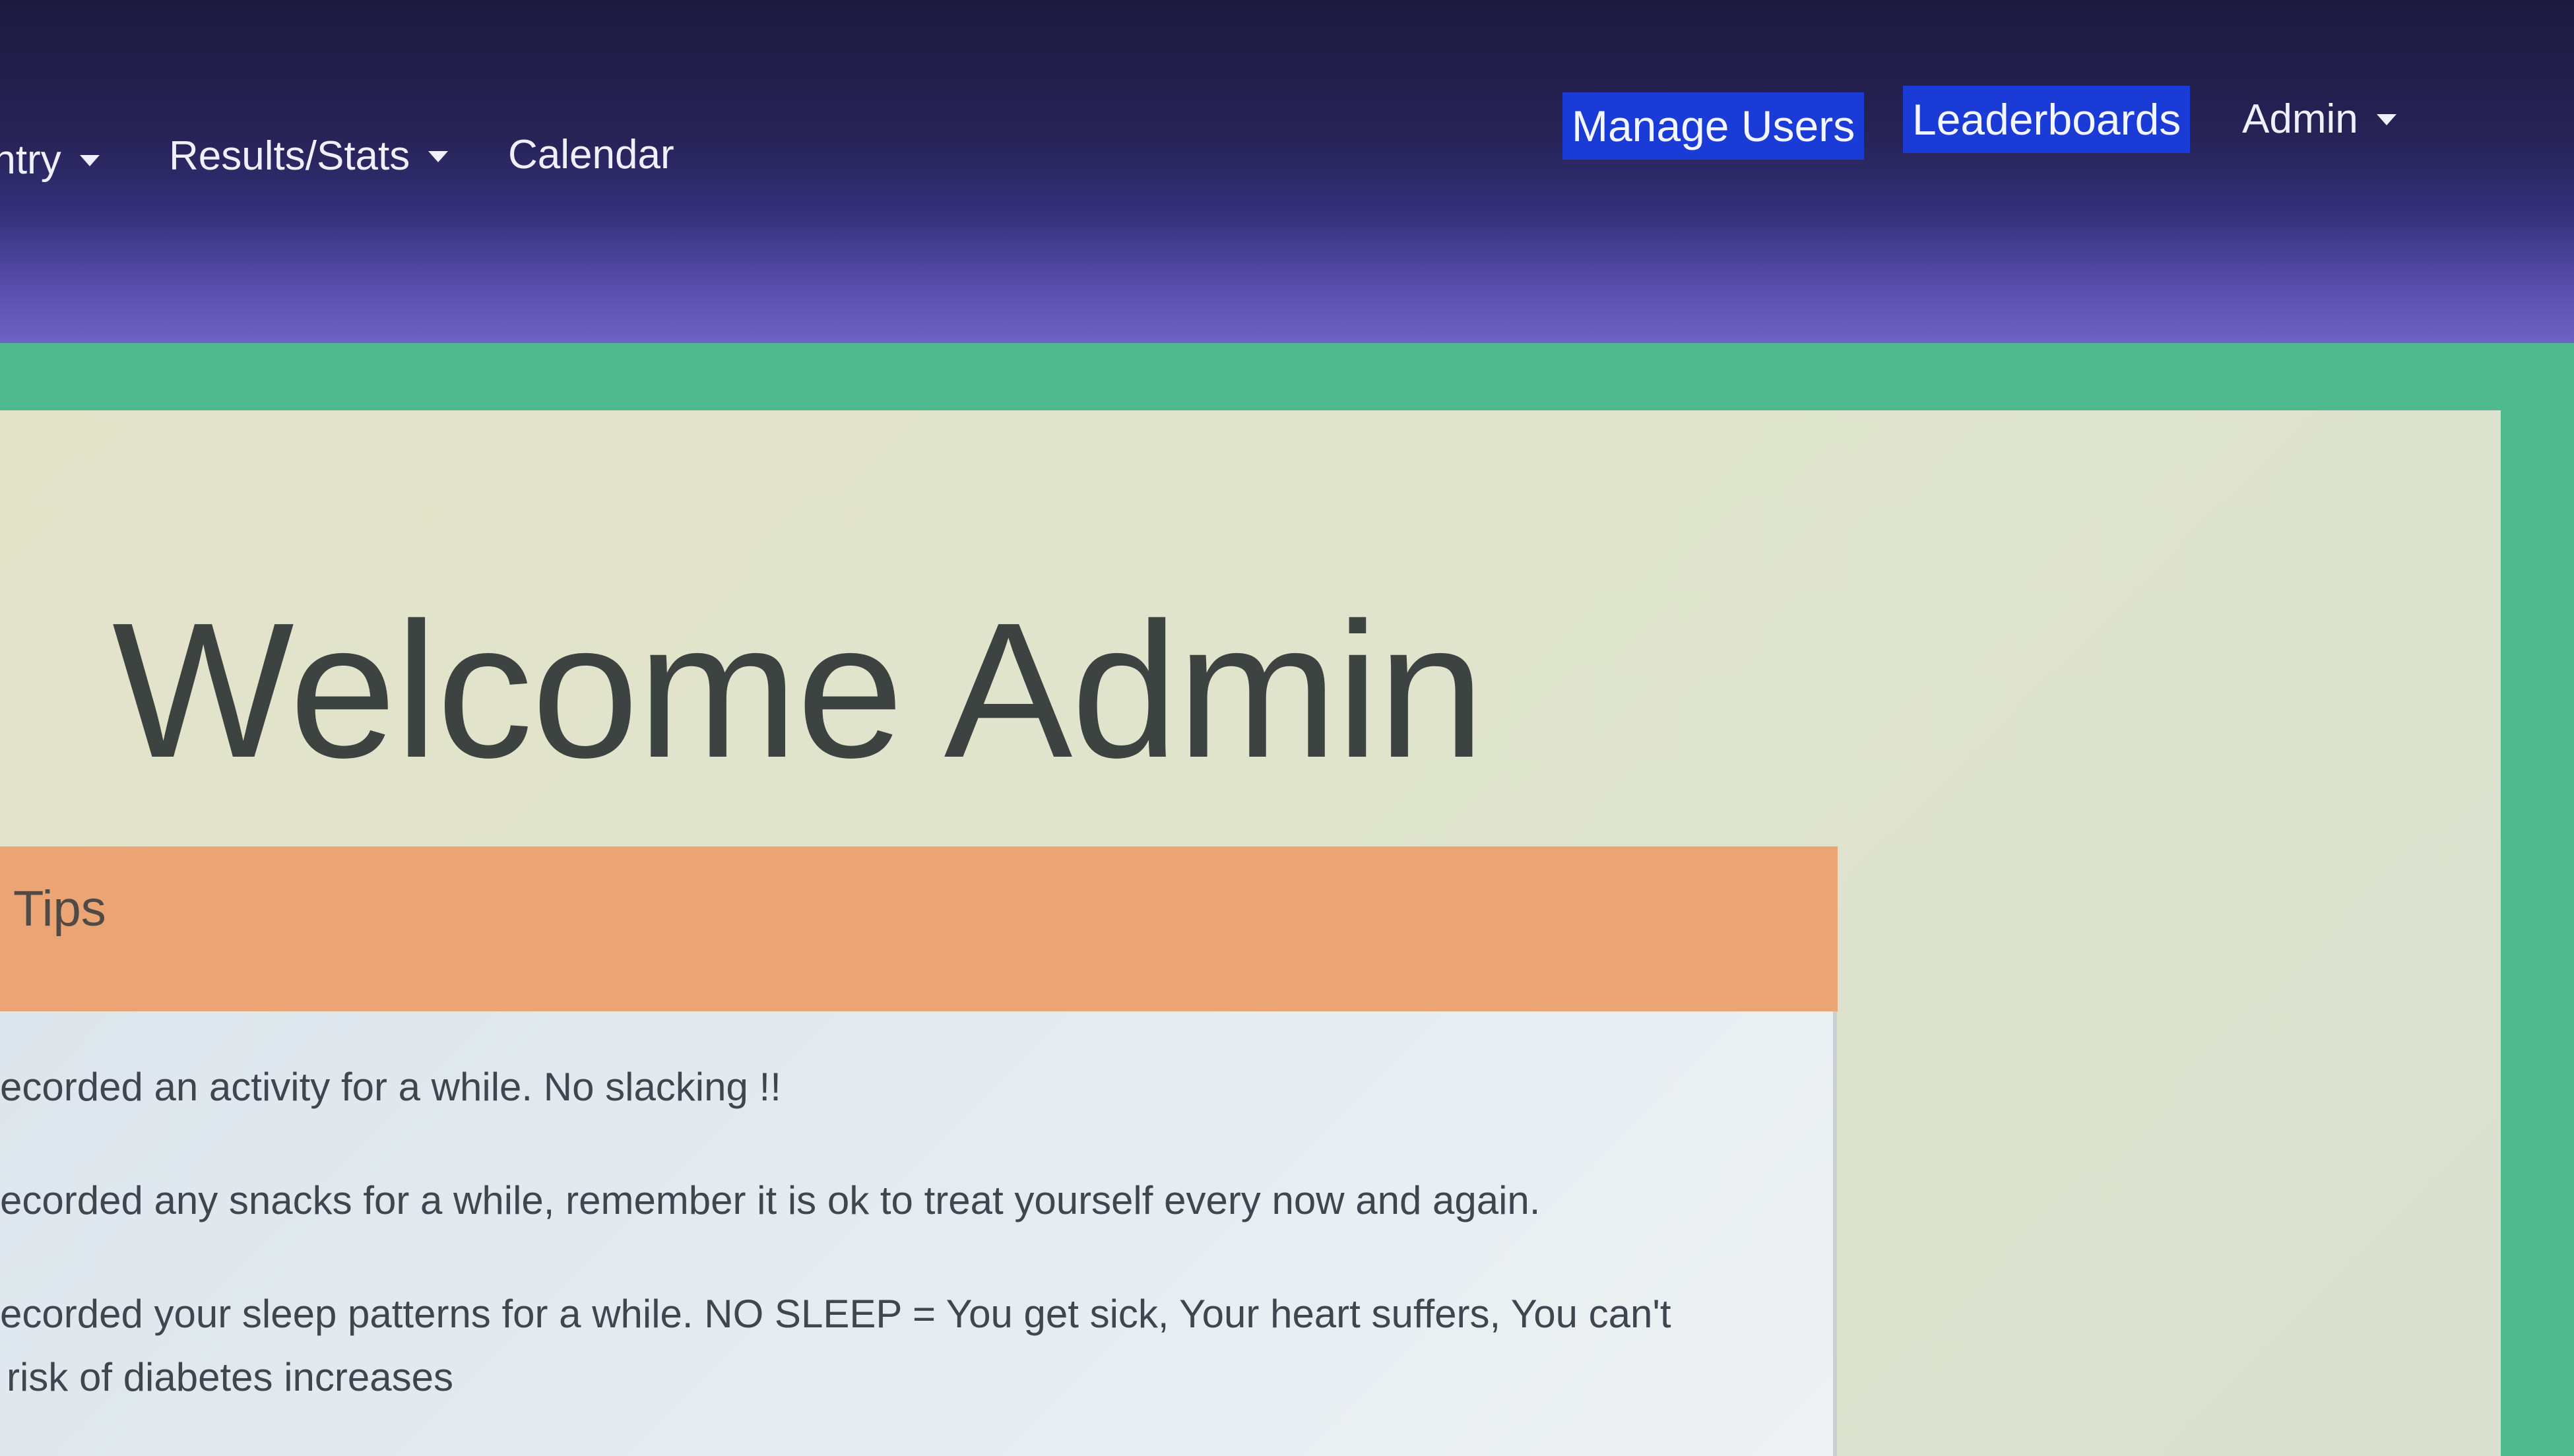 The width and height of the screenshot is (2574, 1456). Describe the element at coordinates (30, 160) in the screenshot. I see `nav-entry-label: Entry` at that location.